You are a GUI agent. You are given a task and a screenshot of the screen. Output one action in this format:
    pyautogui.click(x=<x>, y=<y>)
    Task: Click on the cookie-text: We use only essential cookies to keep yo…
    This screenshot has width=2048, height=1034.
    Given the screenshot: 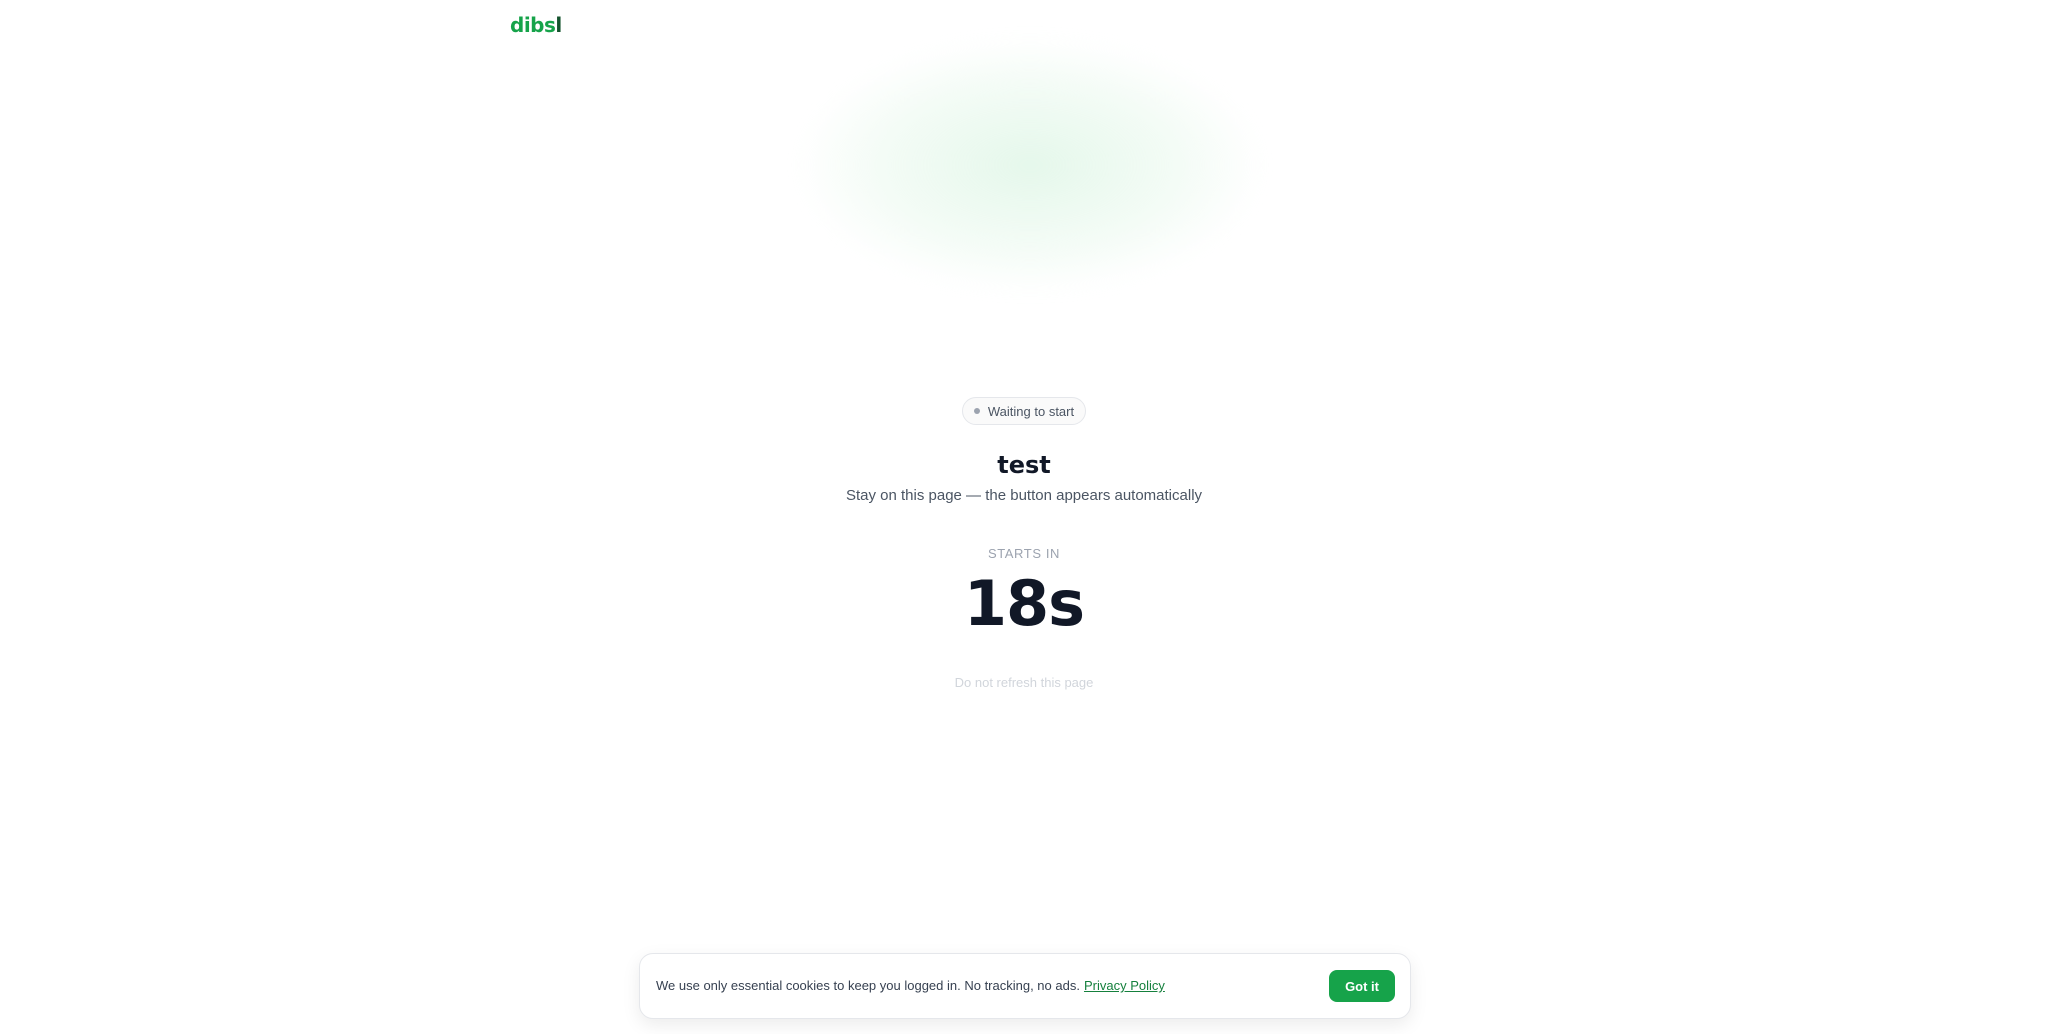 What is the action you would take?
    pyautogui.click(x=868, y=985)
    